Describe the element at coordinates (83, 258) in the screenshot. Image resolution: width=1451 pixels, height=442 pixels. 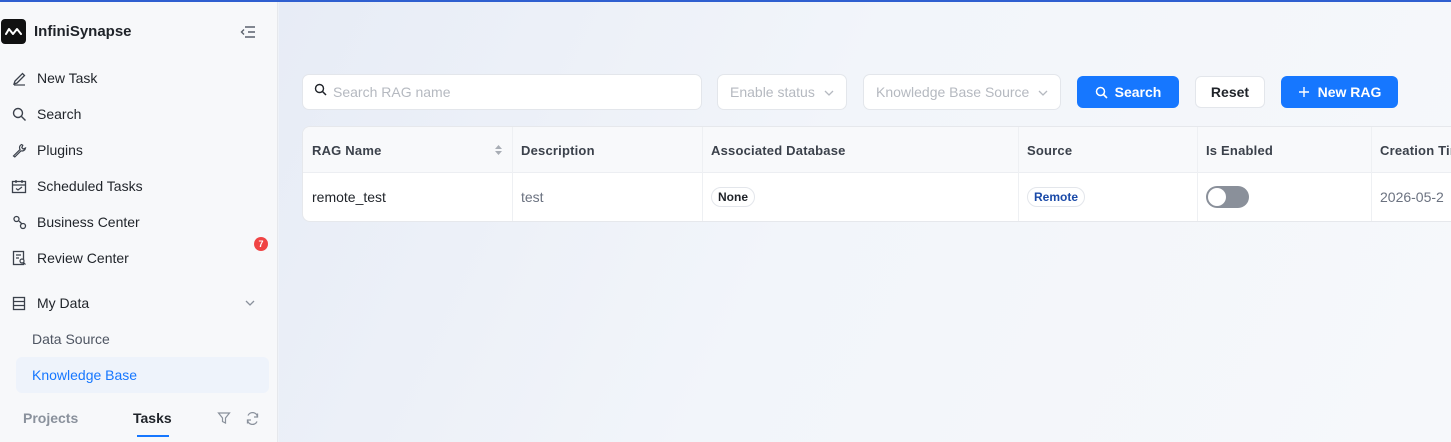
I see `sidebar-item-label: Review Center` at that location.